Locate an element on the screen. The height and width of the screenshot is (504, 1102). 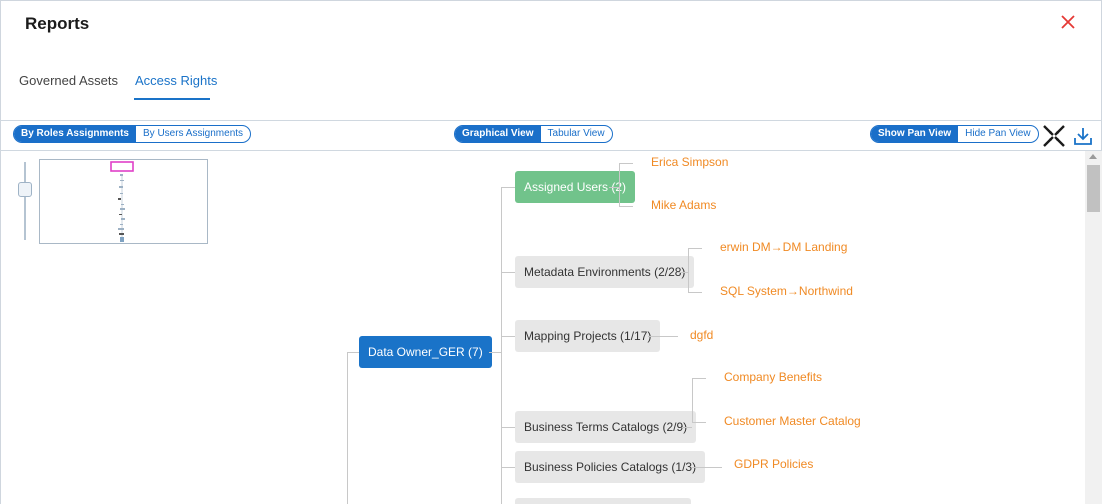
tabular-view-button: Tabular View is located at coordinates (576, 134).